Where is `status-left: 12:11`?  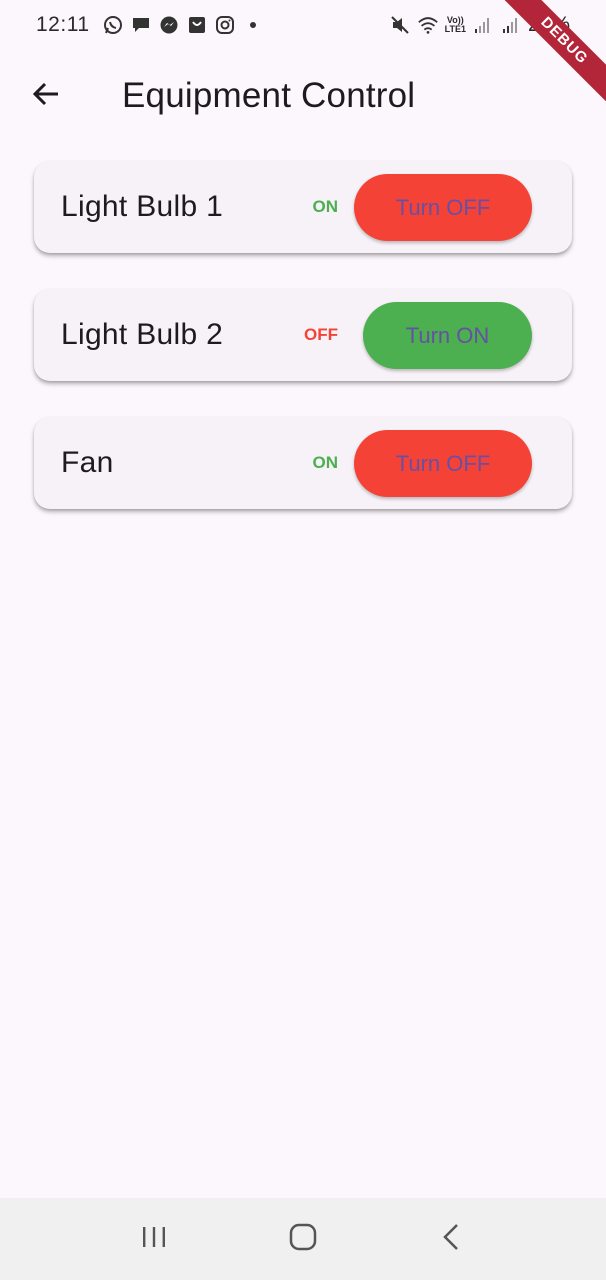
status-left: 12:11 is located at coordinates (150, 25).